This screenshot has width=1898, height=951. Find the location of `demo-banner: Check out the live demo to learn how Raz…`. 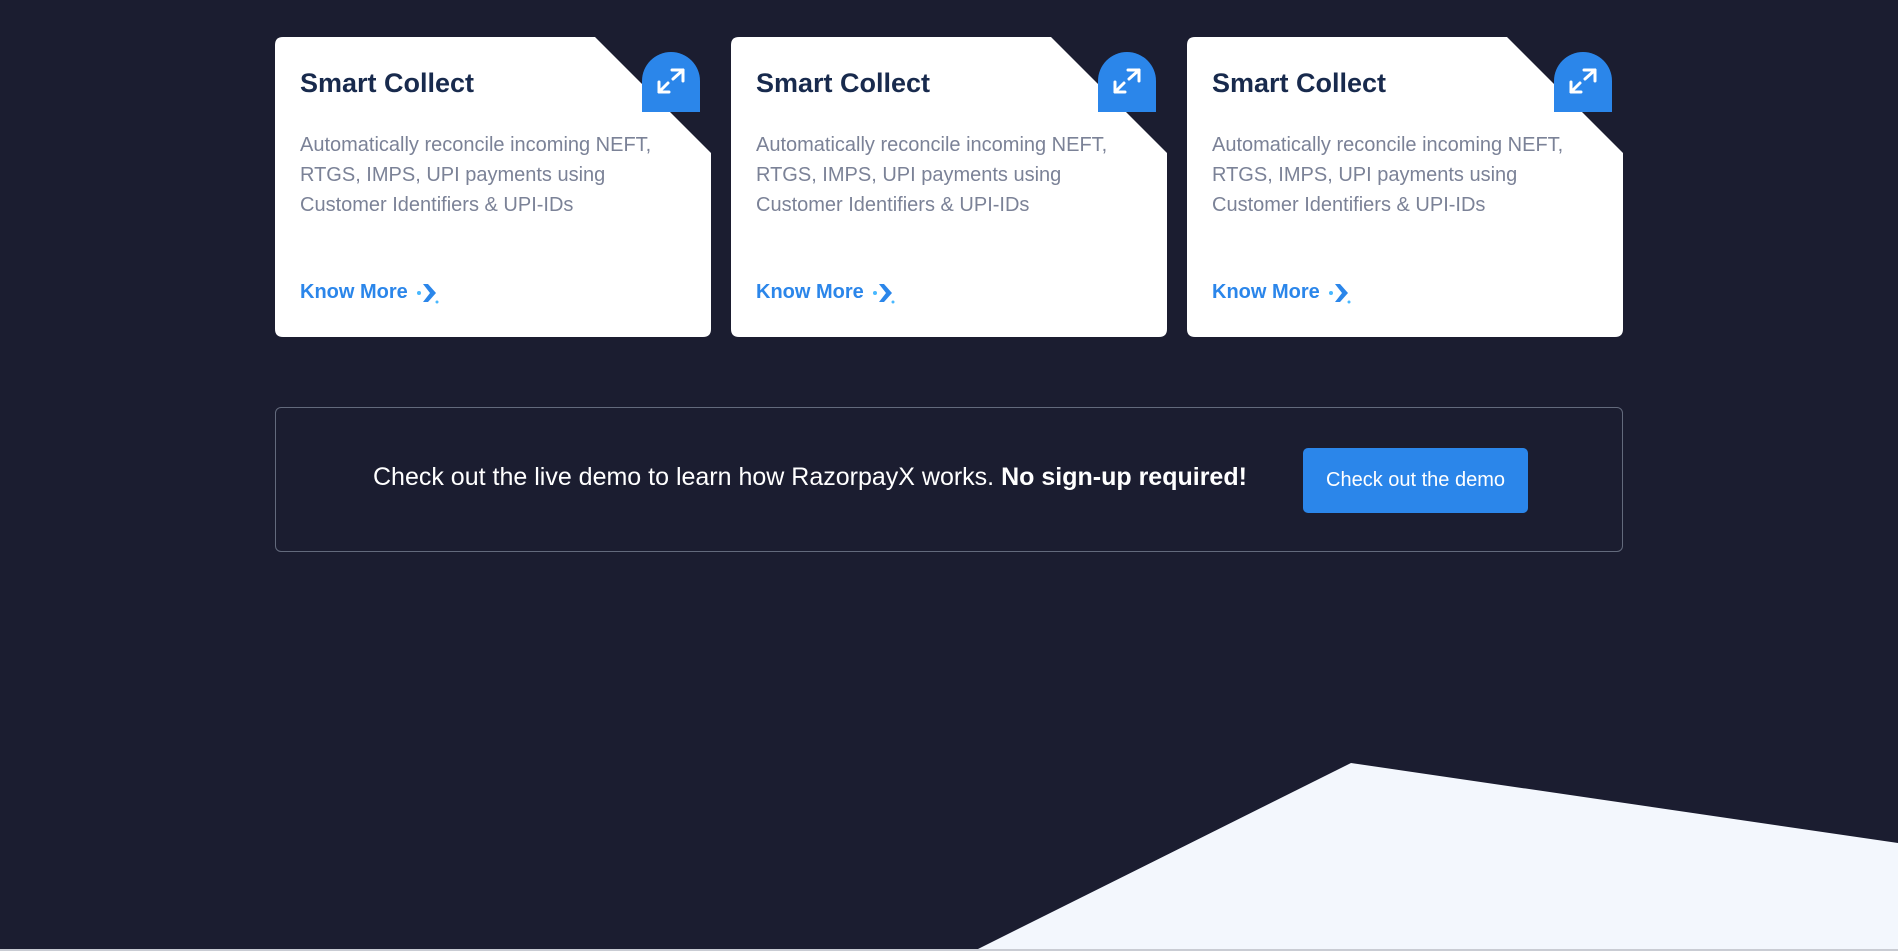

demo-banner: Check out the live demo to learn how Raz… is located at coordinates (949, 479).